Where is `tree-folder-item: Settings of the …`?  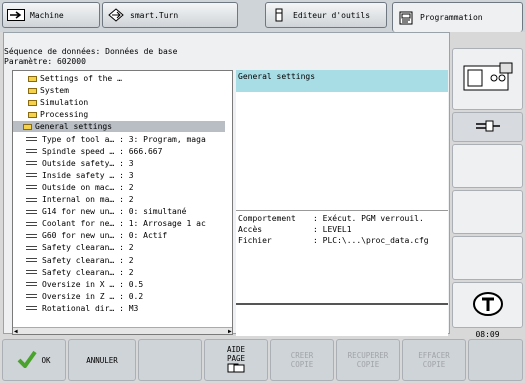
tree-folder-item: Settings of the … is located at coordinates (119, 78).